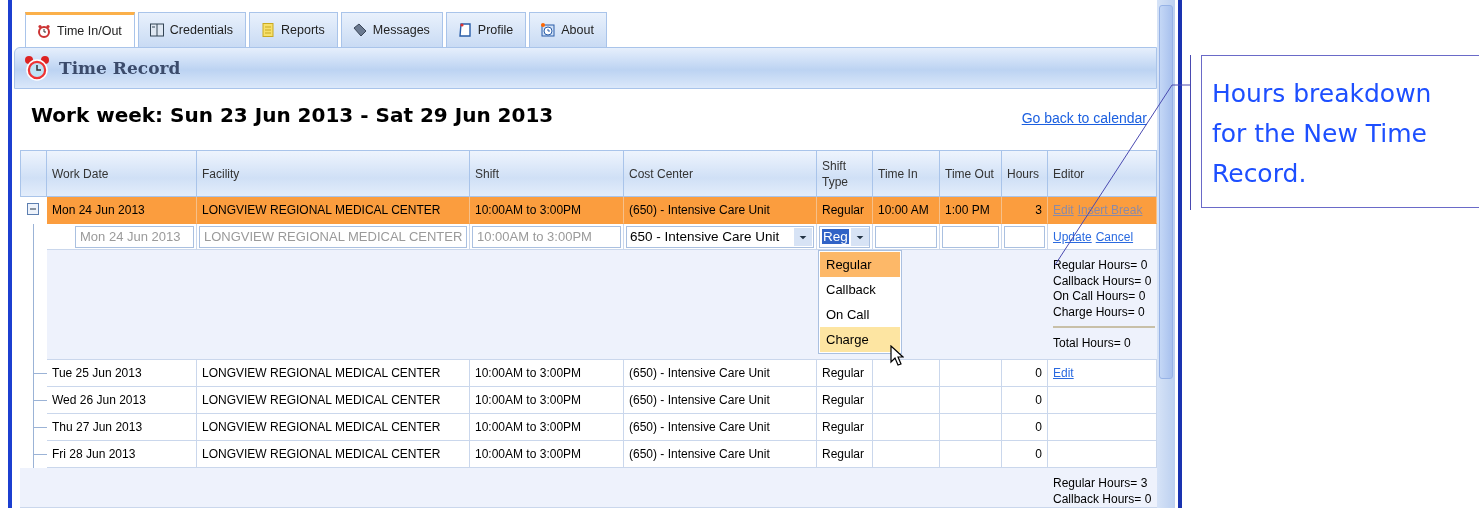 This screenshot has width=1481, height=508. What do you see at coordinates (120, 68) in the screenshot?
I see `panel-title: Time Record` at bounding box center [120, 68].